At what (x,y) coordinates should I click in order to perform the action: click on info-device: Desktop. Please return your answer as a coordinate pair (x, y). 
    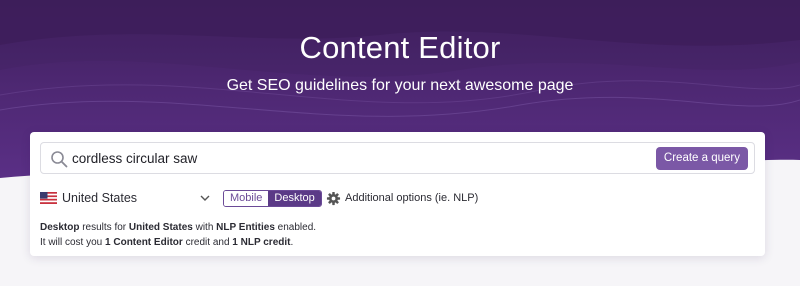
    Looking at the image, I should click on (60, 227).